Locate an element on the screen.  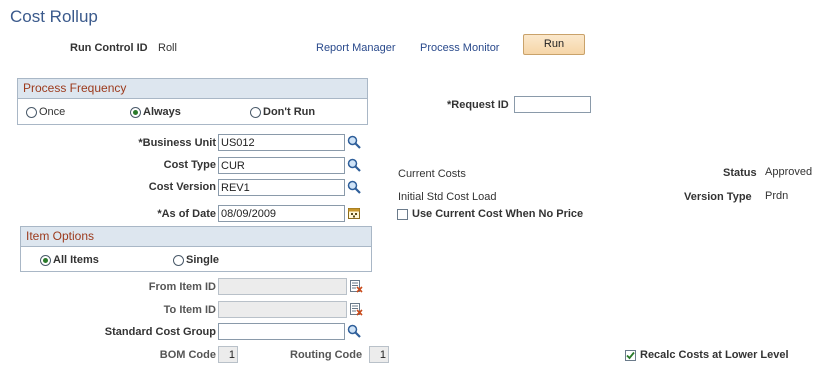
std-cost-group-input is located at coordinates (281, 331).